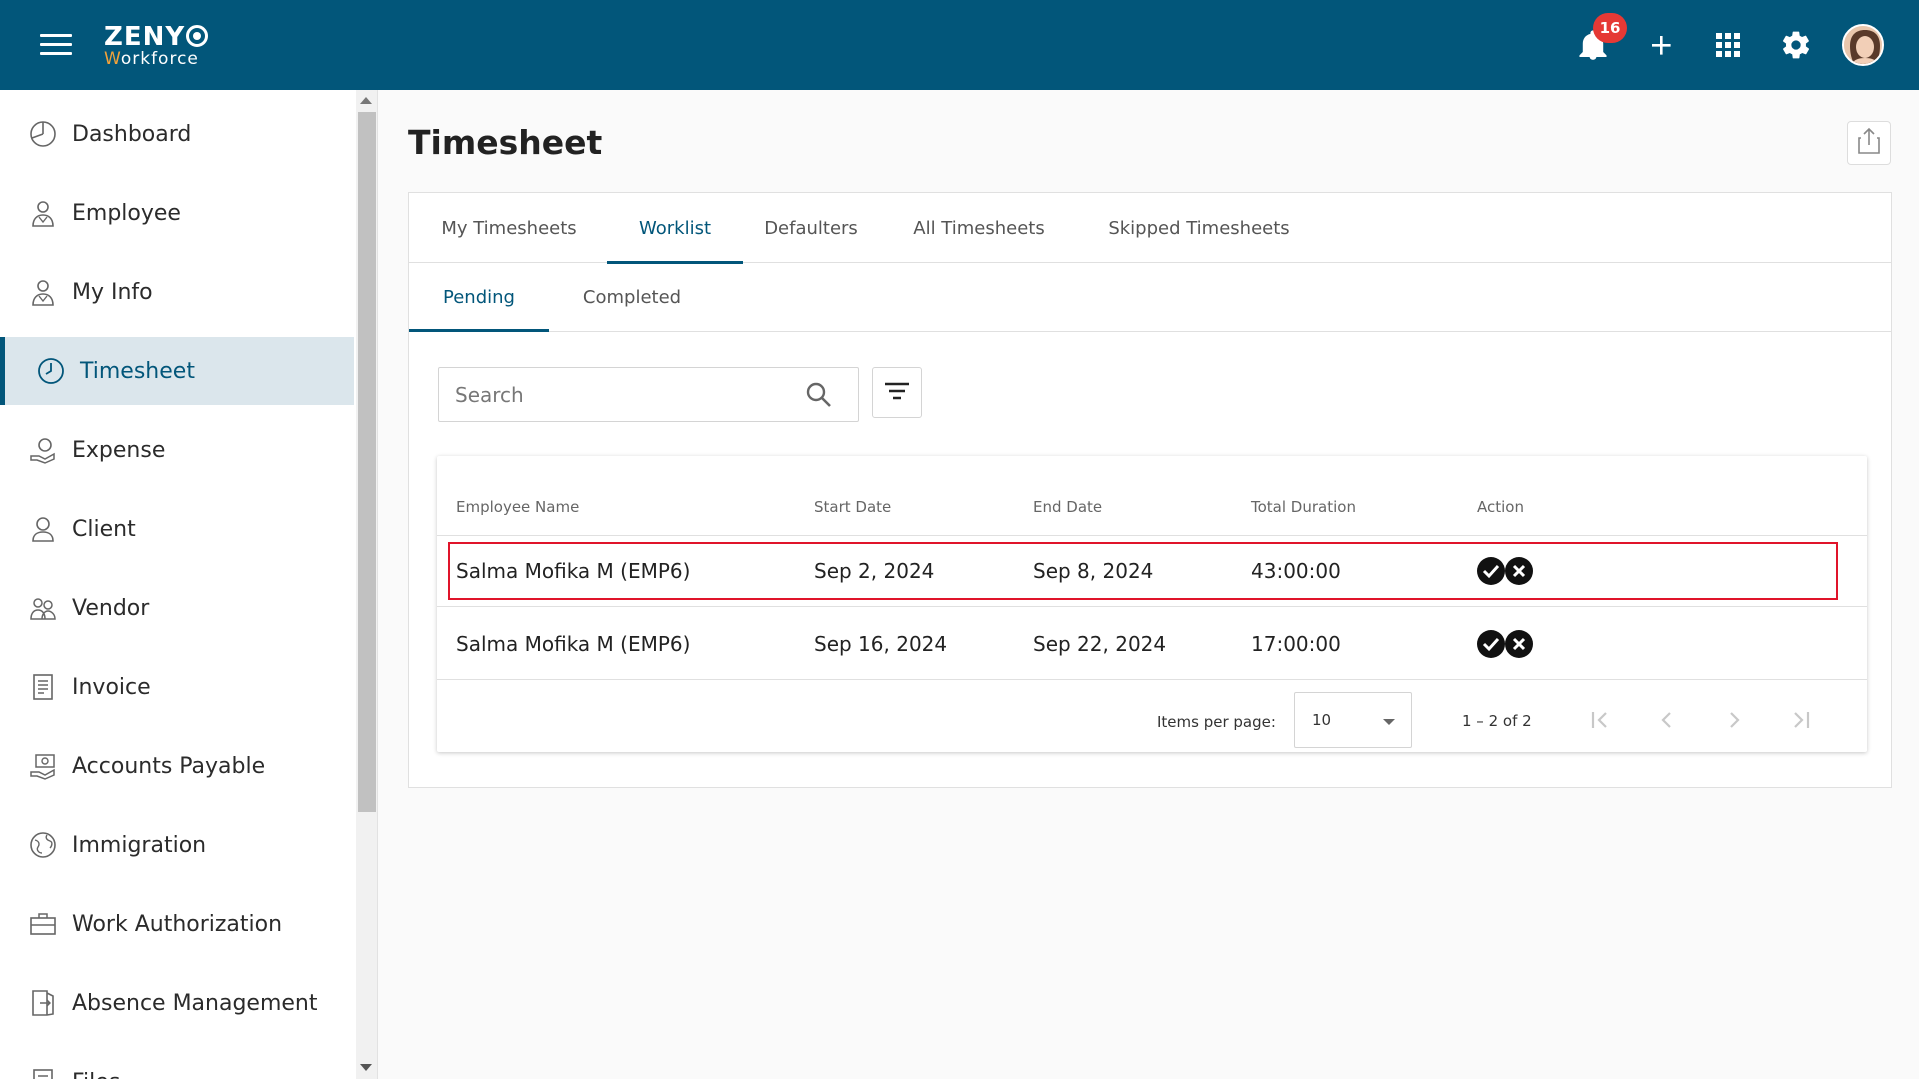 This screenshot has height=1079, width=1919. What do you see at coordinates (51, 371) in the screenshot?
I see `clock-icon` at bounding box center [51, 371].